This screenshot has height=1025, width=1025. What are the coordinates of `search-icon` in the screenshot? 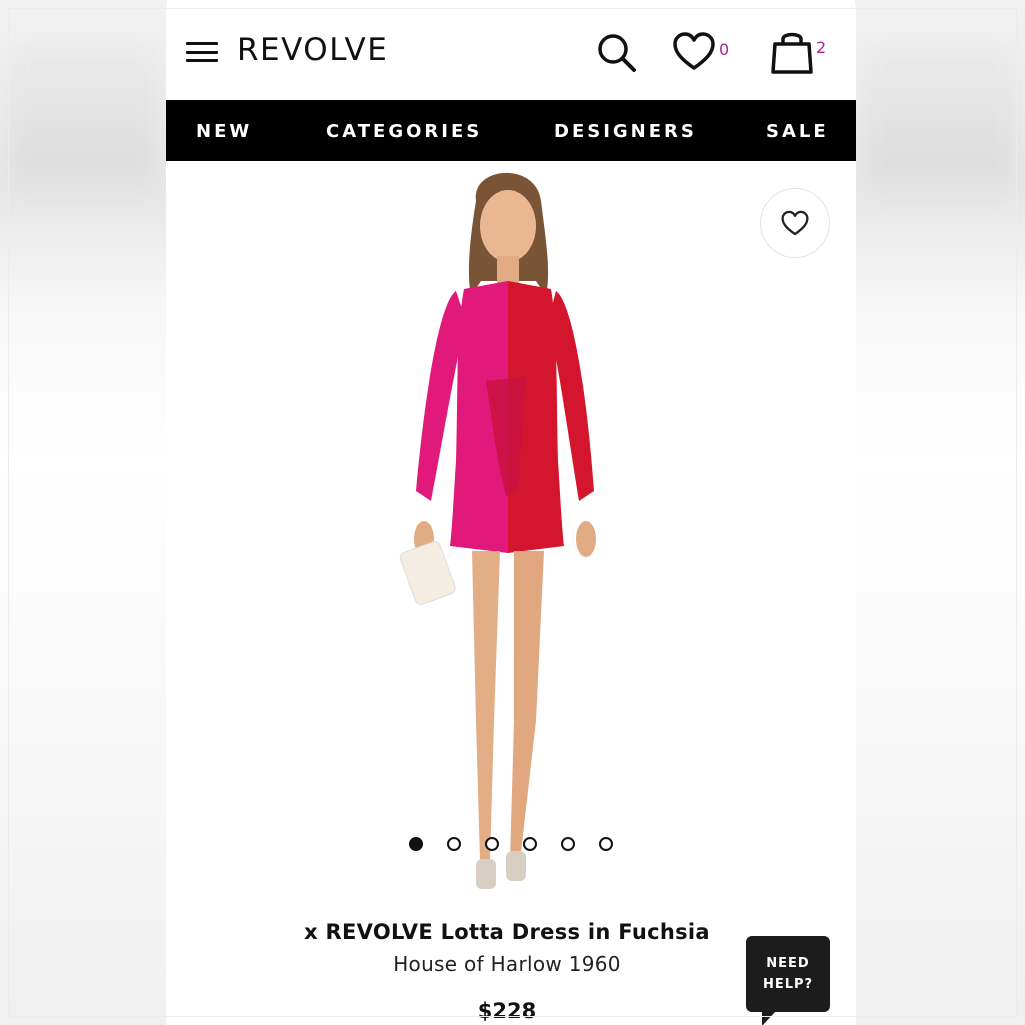 It's located at (617, 53).